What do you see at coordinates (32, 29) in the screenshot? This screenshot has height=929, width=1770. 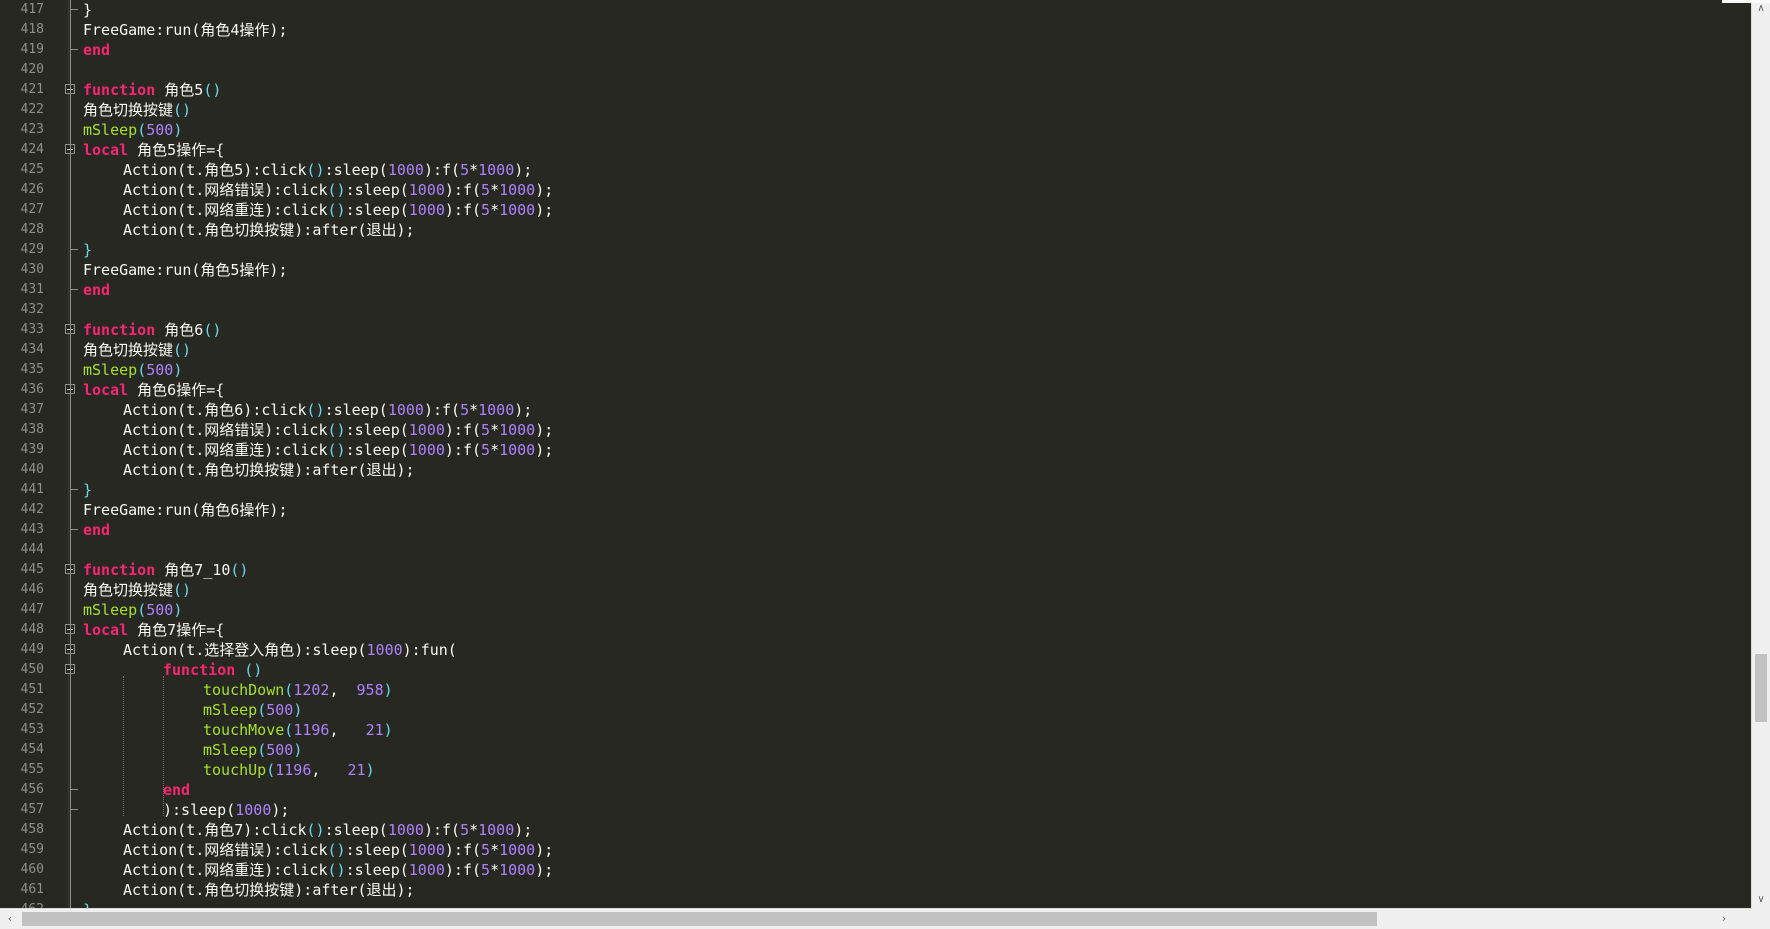 I see `line-number: 418` at bounding box center [32, 29].